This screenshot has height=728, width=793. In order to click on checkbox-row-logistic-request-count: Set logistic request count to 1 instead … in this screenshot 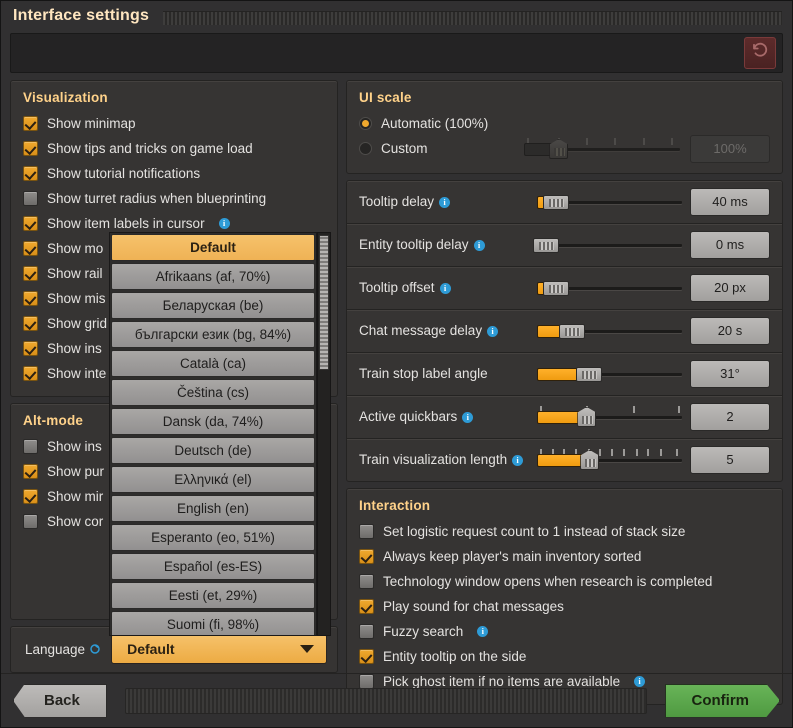, I will do `click(564, 531)`.